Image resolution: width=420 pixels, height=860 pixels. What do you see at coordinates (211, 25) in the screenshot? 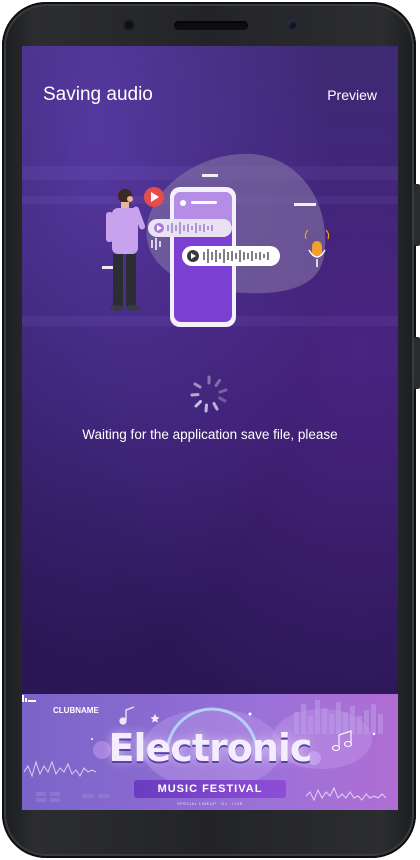
I see `earpiece-speaker` at bounding box center [211, 25].